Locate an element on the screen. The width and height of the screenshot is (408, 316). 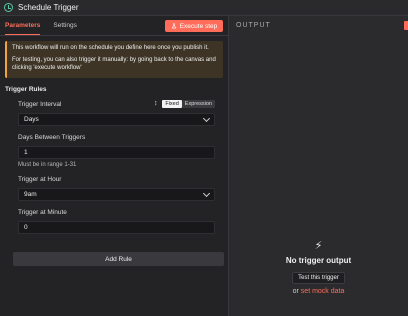
trigger-interval-label: Trigger Interval ⋮ Fixed Expression is located at coordinates (116, 105).